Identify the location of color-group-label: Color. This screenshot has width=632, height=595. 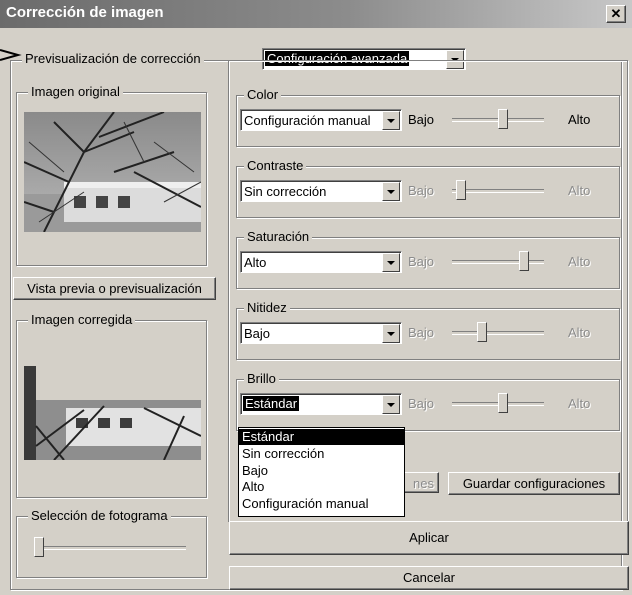
(263, 94).